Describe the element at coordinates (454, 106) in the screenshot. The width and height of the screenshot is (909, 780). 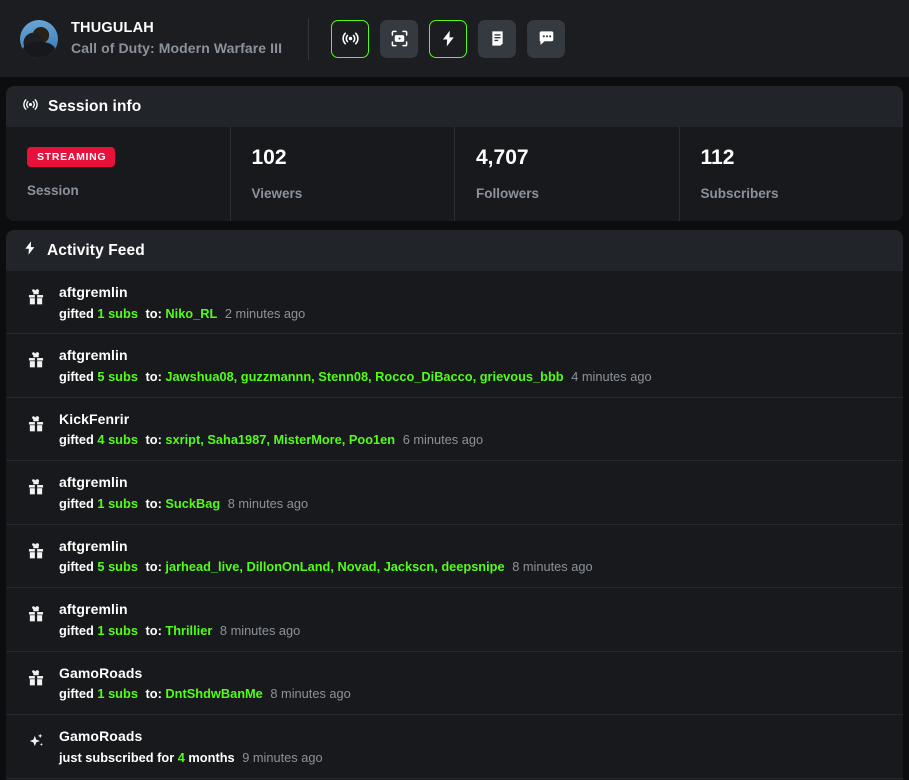
I see `session-info-header: Session info` at that location.